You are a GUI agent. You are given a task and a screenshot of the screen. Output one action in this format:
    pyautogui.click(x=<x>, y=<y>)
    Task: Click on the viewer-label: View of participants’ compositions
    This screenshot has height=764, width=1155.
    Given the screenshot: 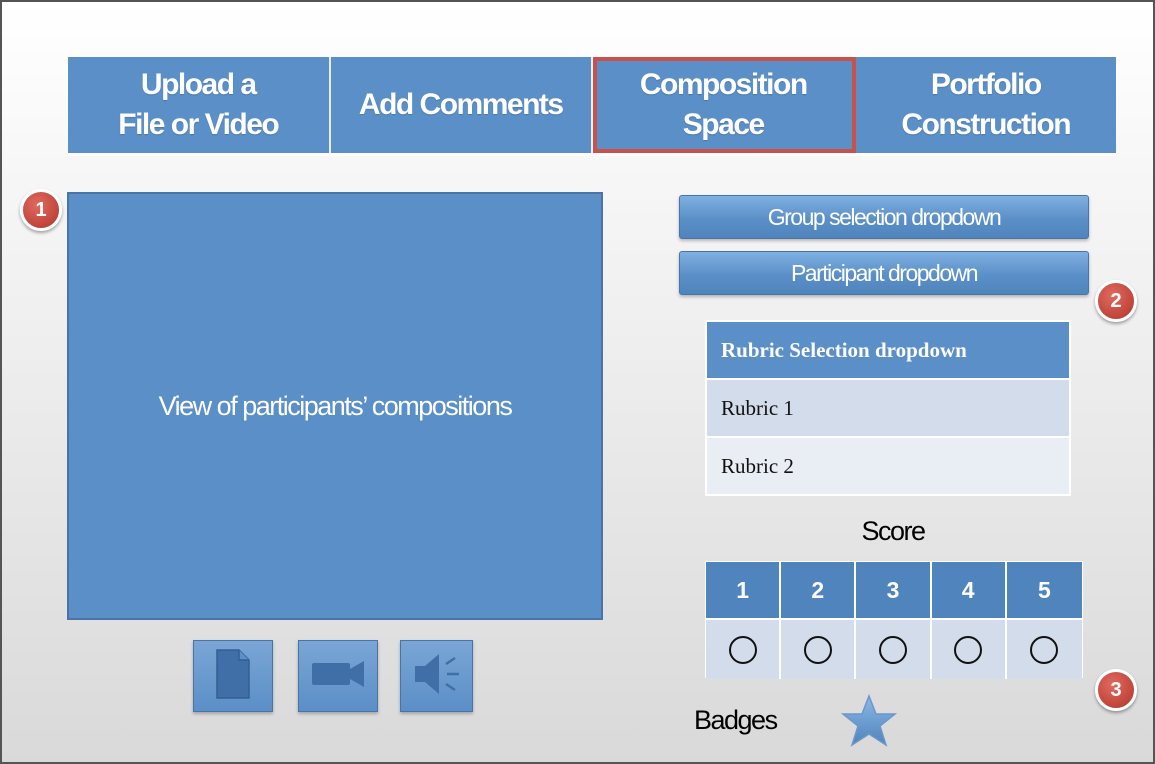 What is the action you would take?
    pyautogui.click(x=335, y=405)
    